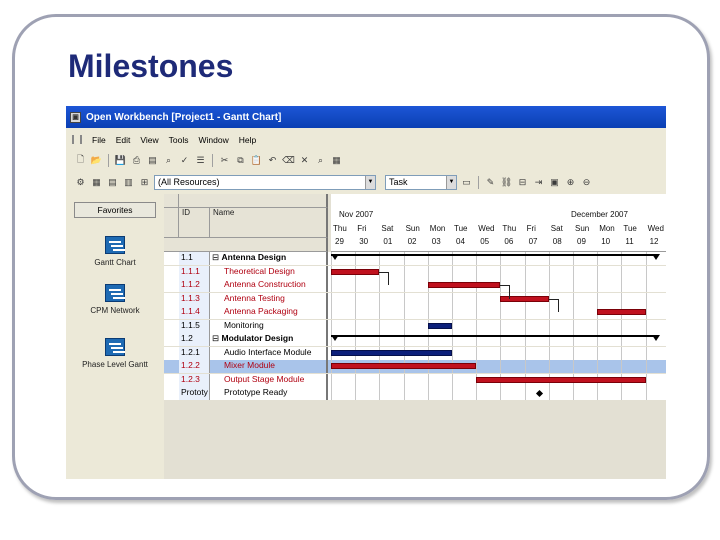 The width and height of the screenshot is (720, 540). Describe the element at coordinates (364, 241) in the screenshot. I see `day-date-label: 30` at that location.